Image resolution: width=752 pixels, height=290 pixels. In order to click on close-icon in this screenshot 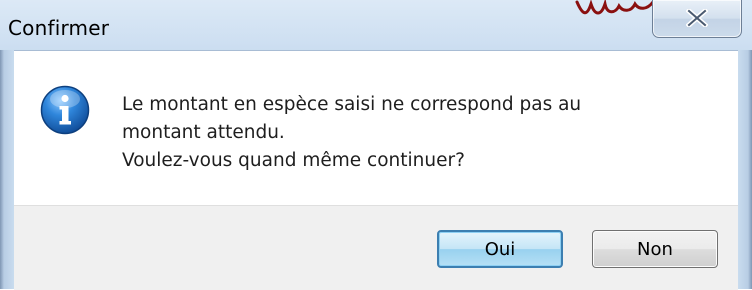, I will do `click(697, 18)`.